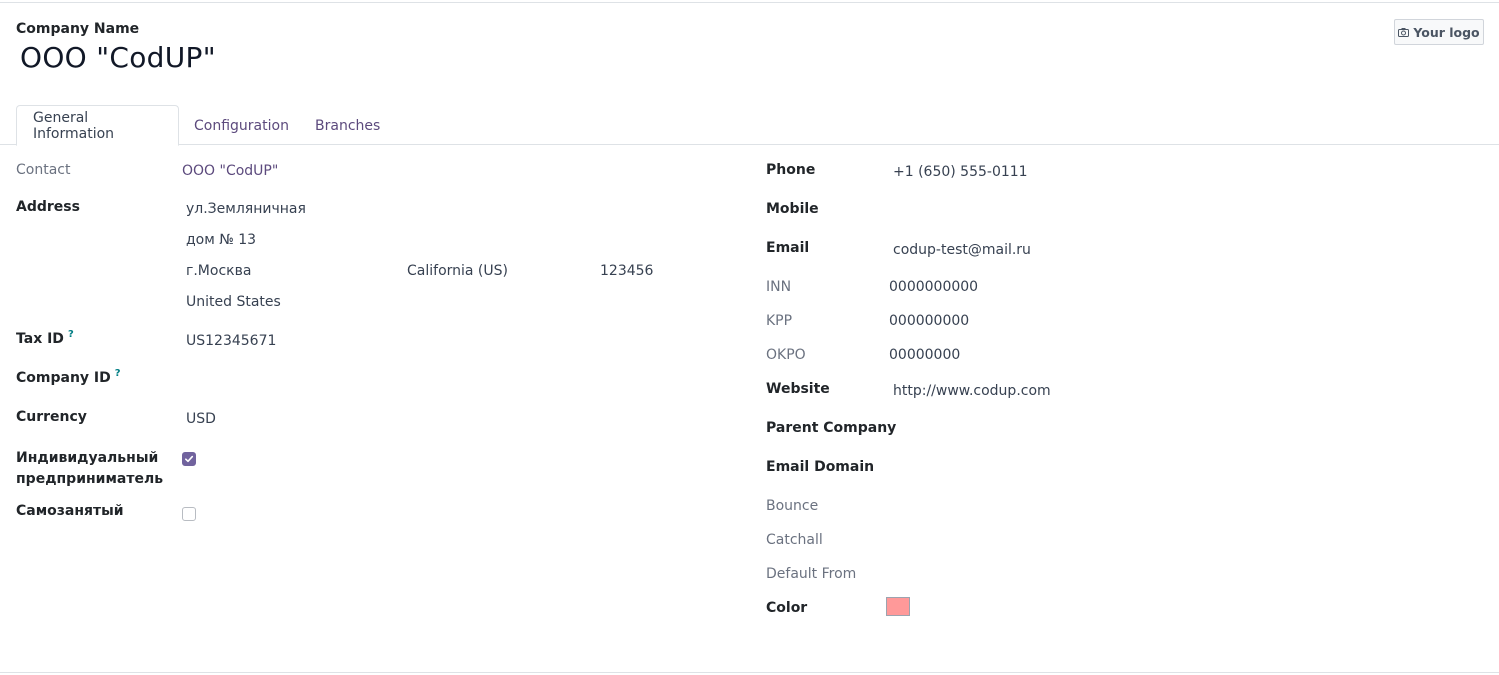 This screenshot has height=675, width=1499. What do you see at coordinates (87, 458) in the screenshot?
I see `individual-entrepreneur-label-line1: Индивидуальный` at bounding box center [87, 458].